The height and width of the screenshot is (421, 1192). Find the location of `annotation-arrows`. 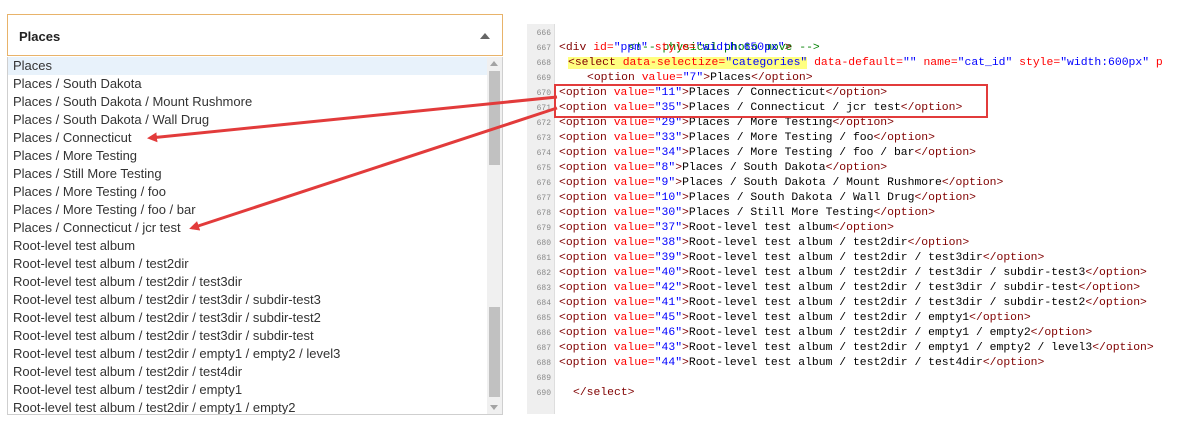

annotation-arrows is located at coordinates (352, 163).